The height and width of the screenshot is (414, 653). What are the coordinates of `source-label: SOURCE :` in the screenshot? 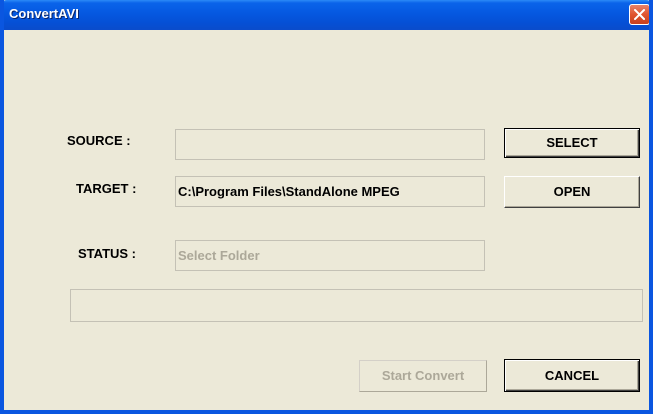 It's located at (99, 140).